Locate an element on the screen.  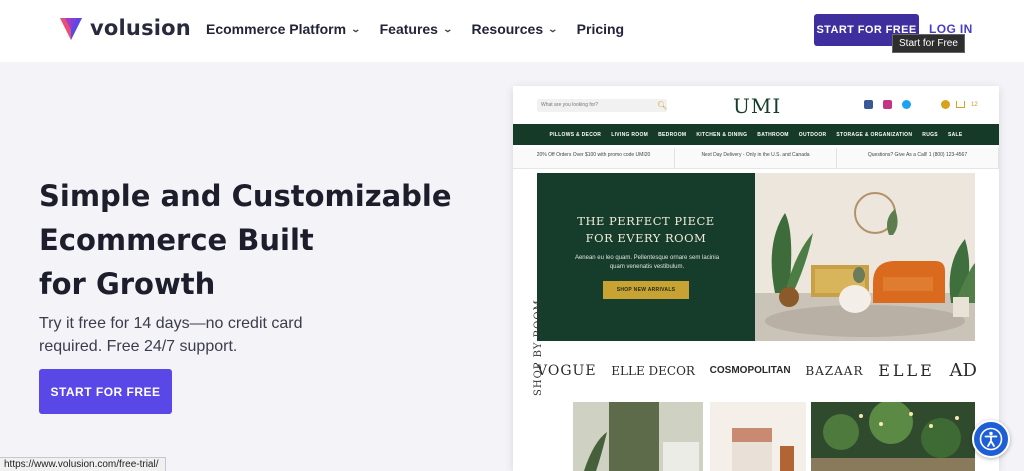
preview-menu-item: BEDROOM is located at coordinates (672, 134).